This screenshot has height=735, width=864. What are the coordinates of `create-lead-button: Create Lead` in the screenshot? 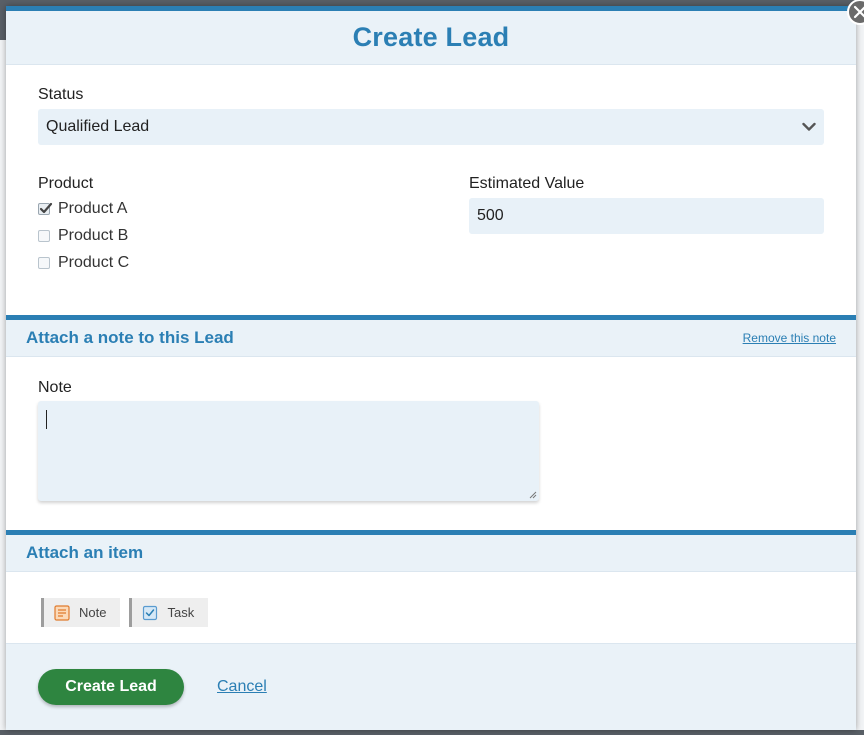 It's located at (111, 687).